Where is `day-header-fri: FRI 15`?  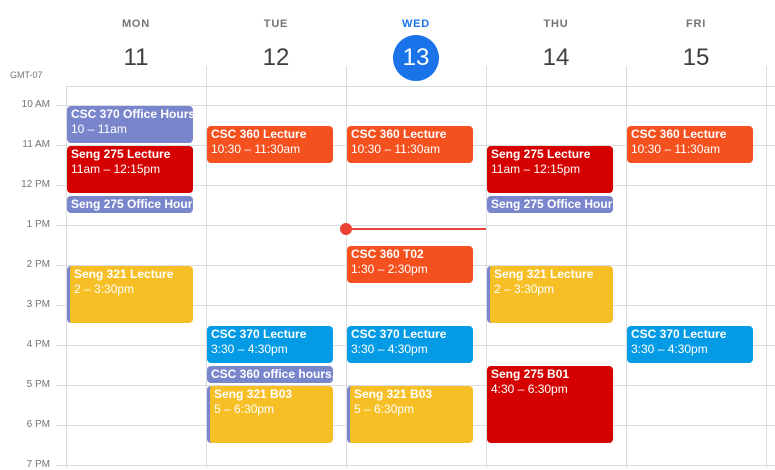
day-header-fri: FRI 15 is located at coordinates (696, 43).